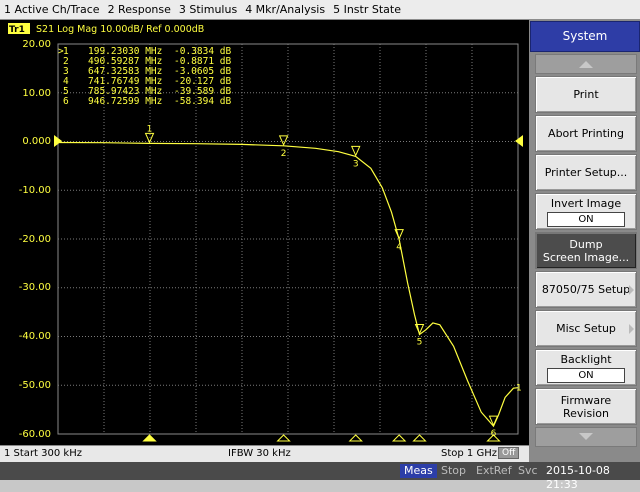  Describe the element at coordinates (259, 453) in the screenshot. I see `ifbw-readout: IFBW 30 kHz` at that location.